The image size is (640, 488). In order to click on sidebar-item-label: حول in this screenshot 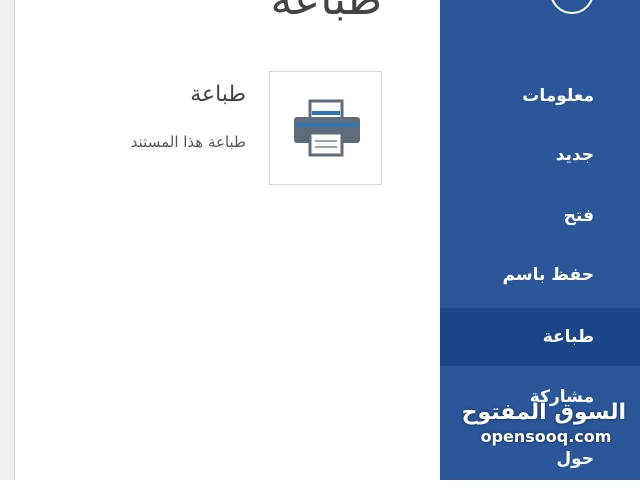, I will do `click(575, 459)`.